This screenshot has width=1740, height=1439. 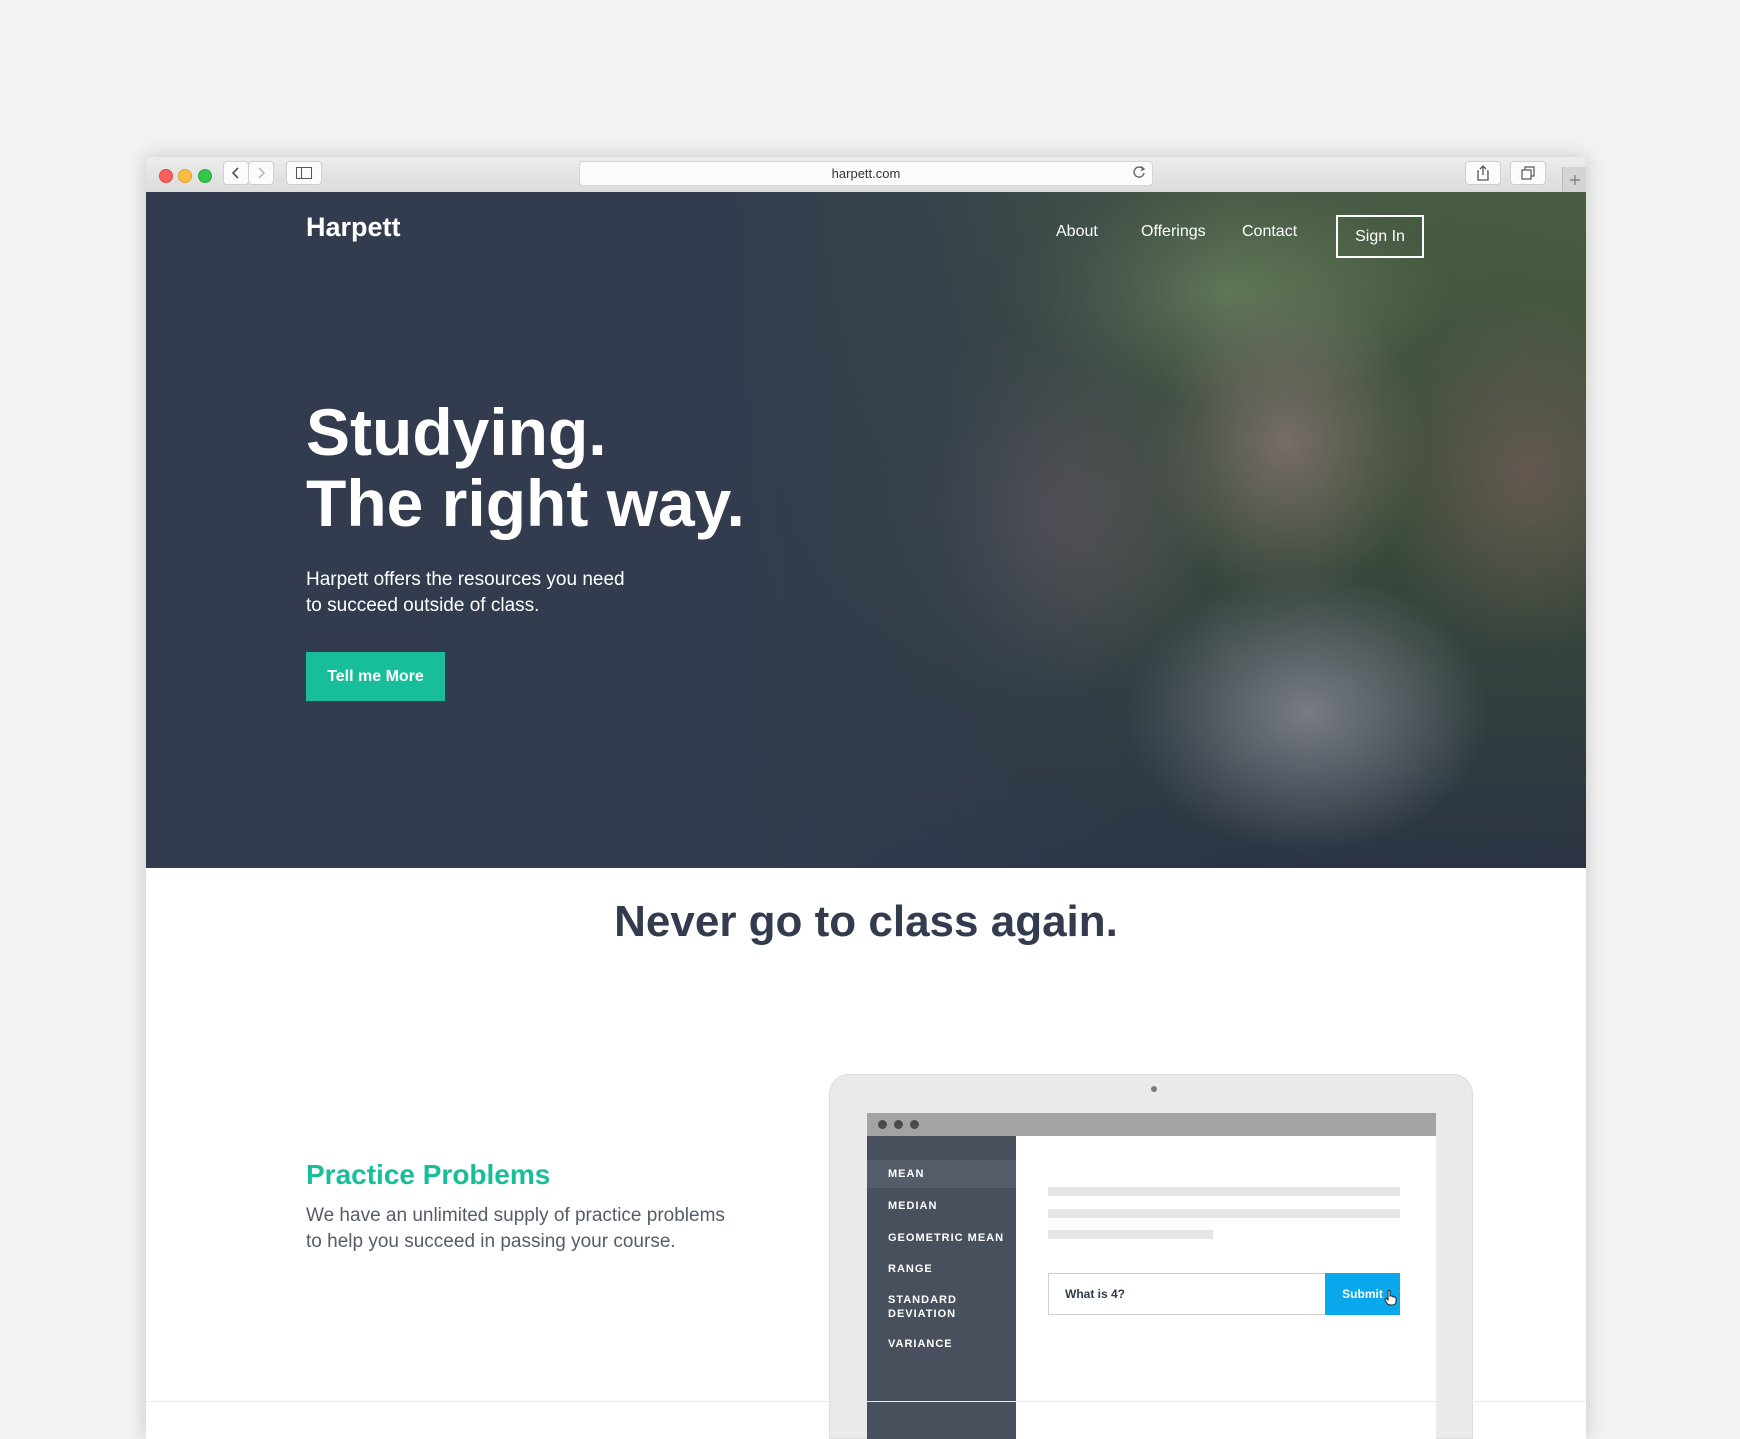 What do you see at coordinates (185, 176) in the screenshot?
I see `minimize-window-button` at bounding box center [185, 176].